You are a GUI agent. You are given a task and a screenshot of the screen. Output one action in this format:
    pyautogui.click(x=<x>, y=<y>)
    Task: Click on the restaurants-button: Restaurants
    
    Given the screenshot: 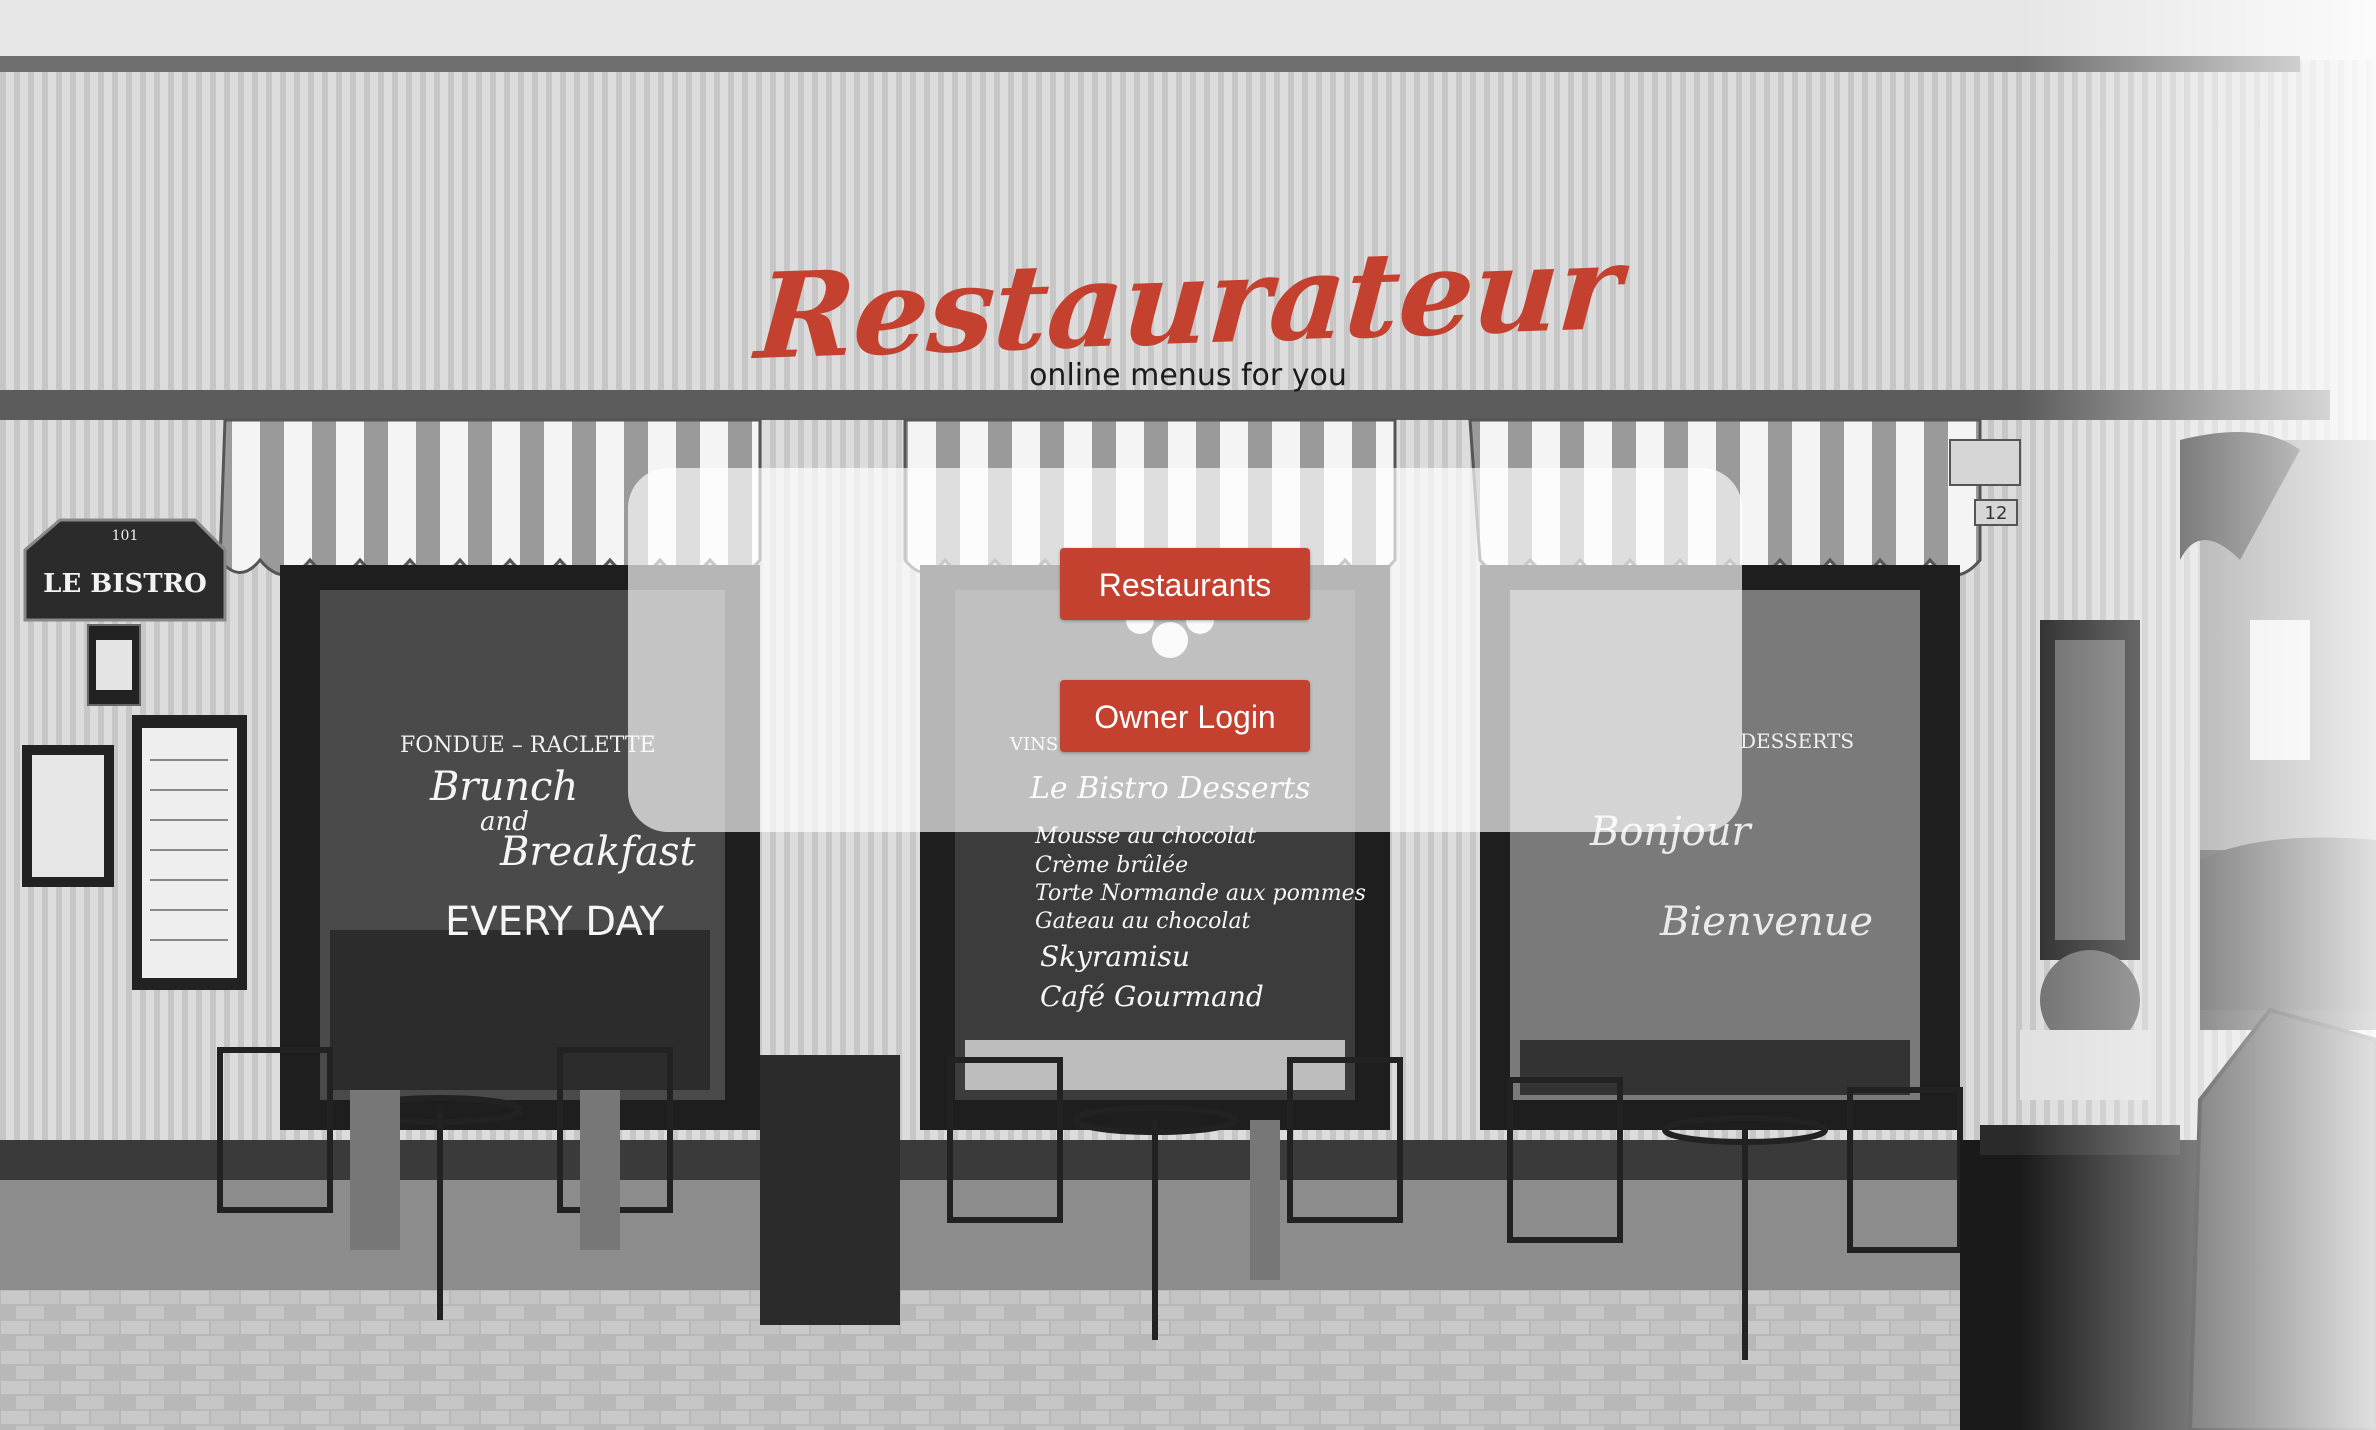 What is the action you would take?
    pyautogui.click(x=1185, y=584)
    